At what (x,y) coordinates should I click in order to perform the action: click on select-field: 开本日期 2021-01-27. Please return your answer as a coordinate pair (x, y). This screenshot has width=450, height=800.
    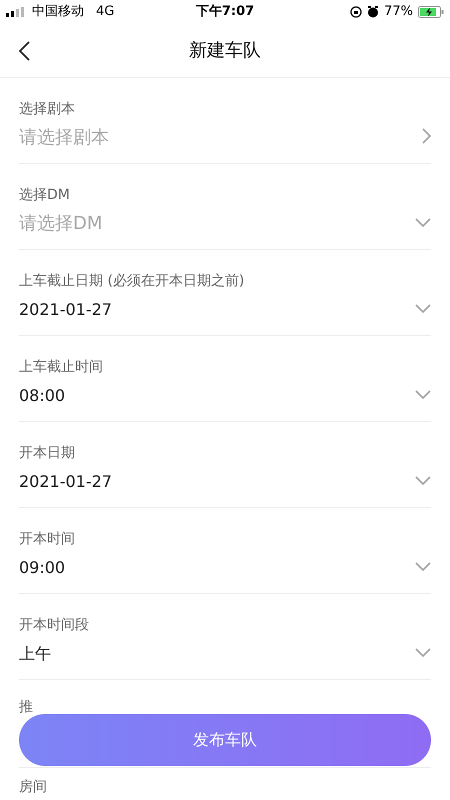
    Looking at the image, I should click on (225, 465).